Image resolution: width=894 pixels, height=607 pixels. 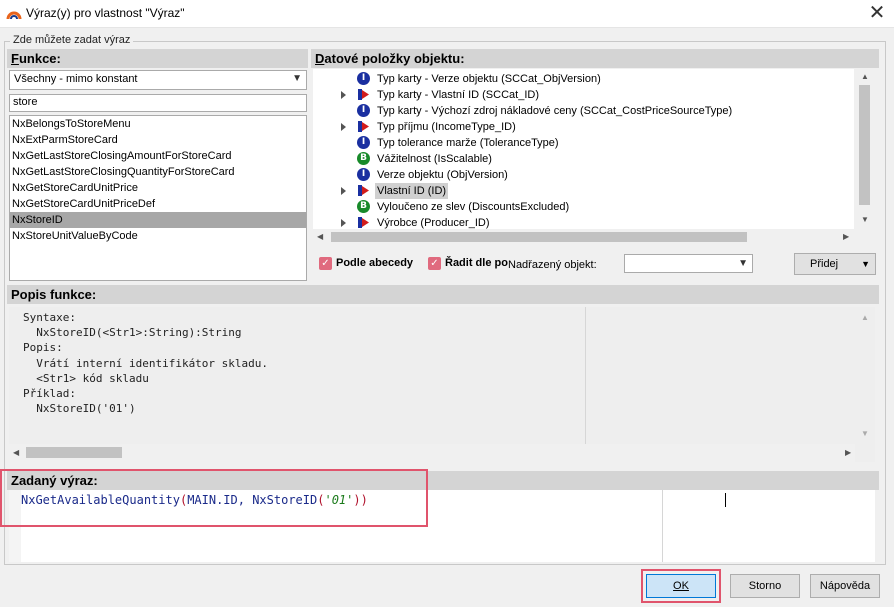 What do you see at coordinates (442, 175) in the screenshot?
I see `tree-row-label: Verze objektu (ObjVersion)` at bounding box center [442, 175].